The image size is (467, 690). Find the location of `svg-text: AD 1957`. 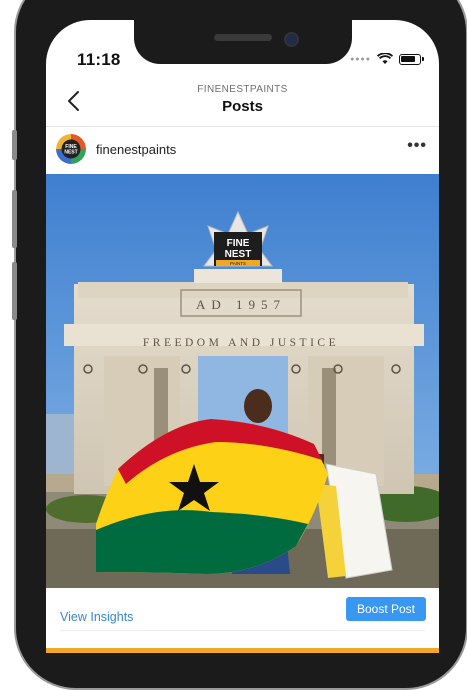

svg-text: AD 1957 is located at coordinates (241, 304).